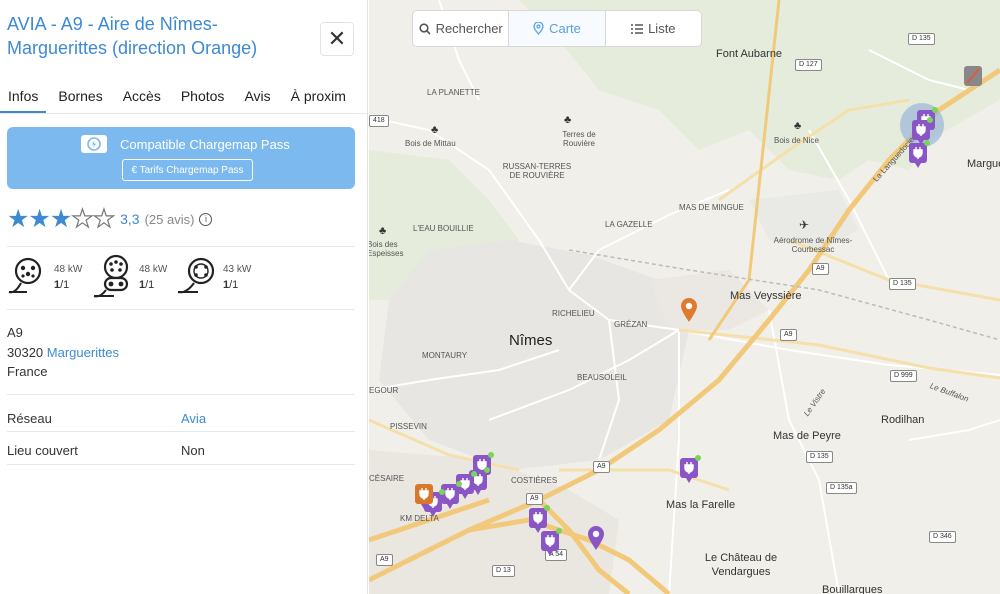 The image size is (1000, 594). What do you see at coordinates (445, 355) in the screenshot?
I see `map-label: MONTAURY` at bounding box center [445, 355].